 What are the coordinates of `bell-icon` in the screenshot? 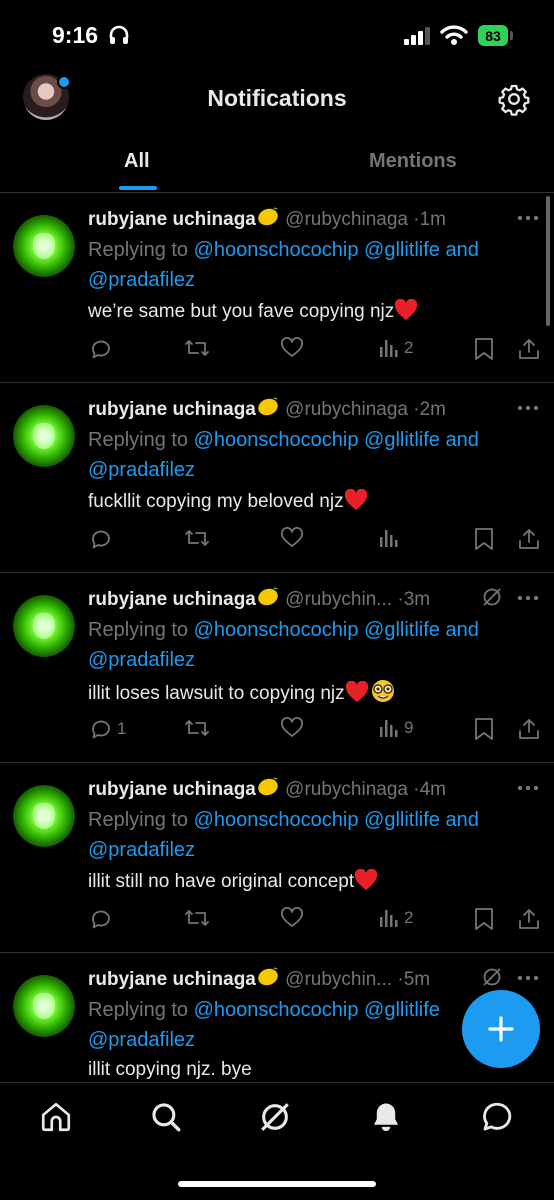 It's located at (386, 1117).